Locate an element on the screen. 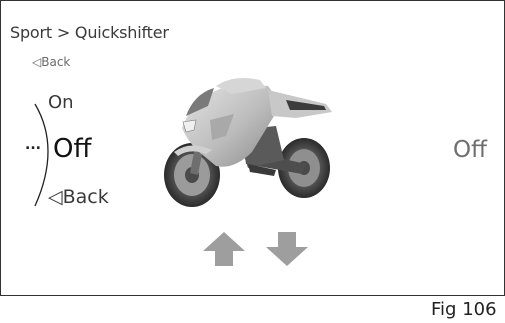  menu-option-off-selected: Off is located at coordinates (72, 149).